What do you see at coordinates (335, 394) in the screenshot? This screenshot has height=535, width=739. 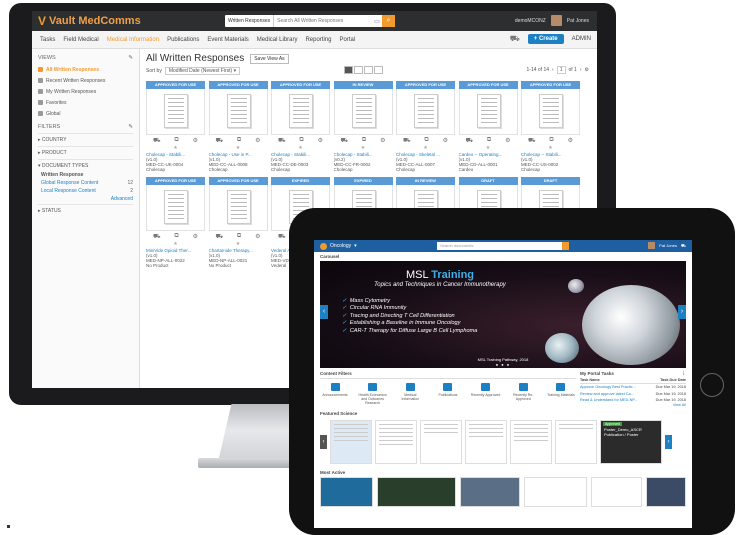 I see `filter-announcements: Announcements` at bounding box center [335, 394].